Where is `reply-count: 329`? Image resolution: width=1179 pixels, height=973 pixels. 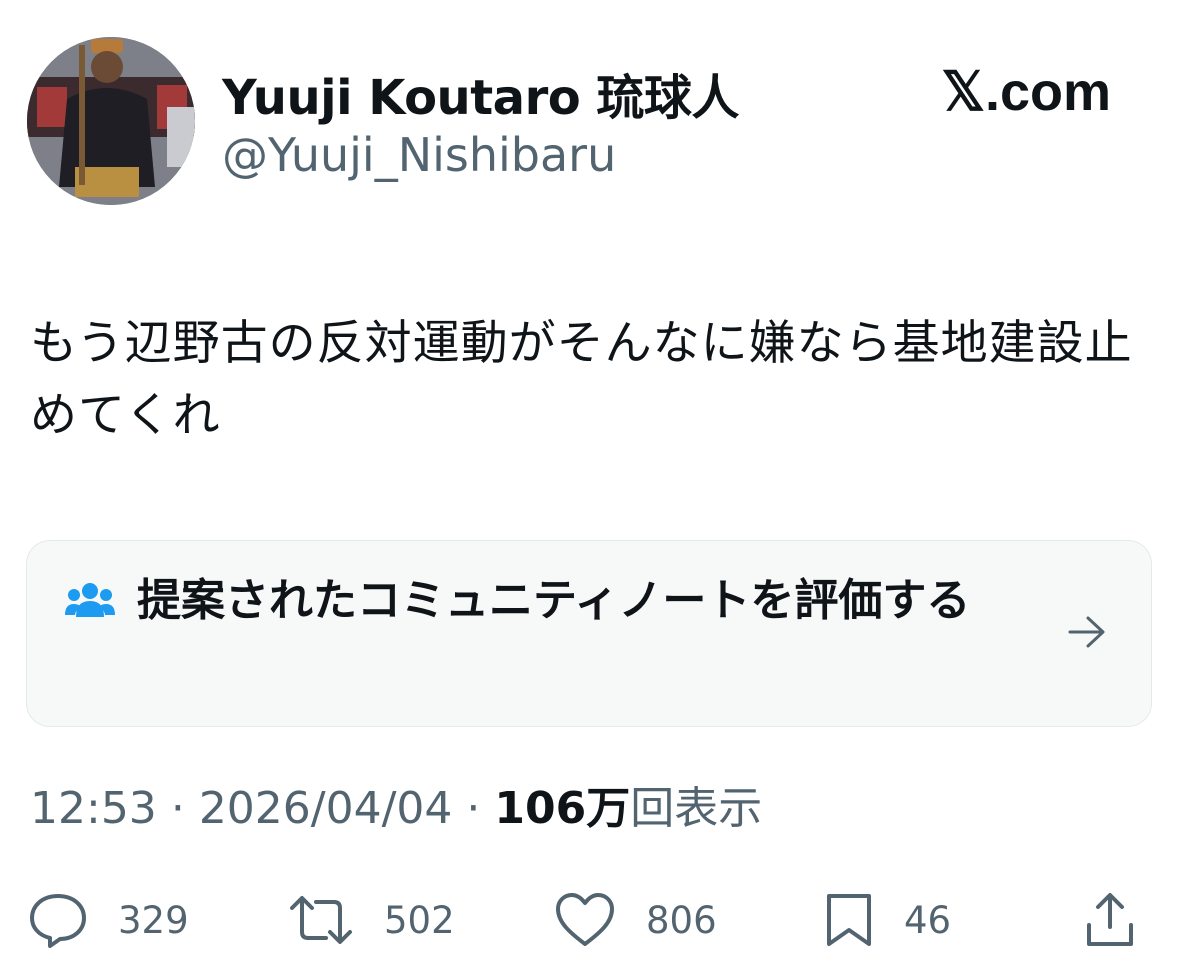 reply-count: 329 is located at coordinates (153, 920).